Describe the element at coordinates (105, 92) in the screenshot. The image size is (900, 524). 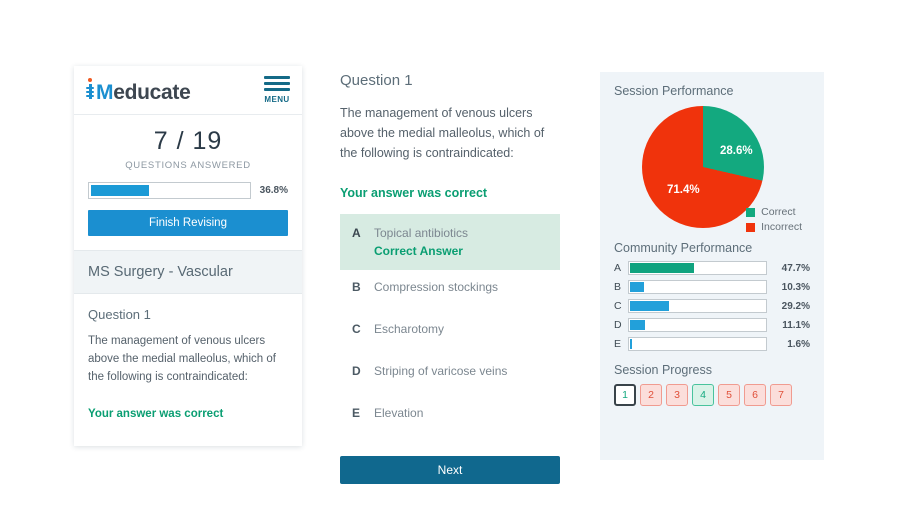
I see `logo-m: M` at that location.